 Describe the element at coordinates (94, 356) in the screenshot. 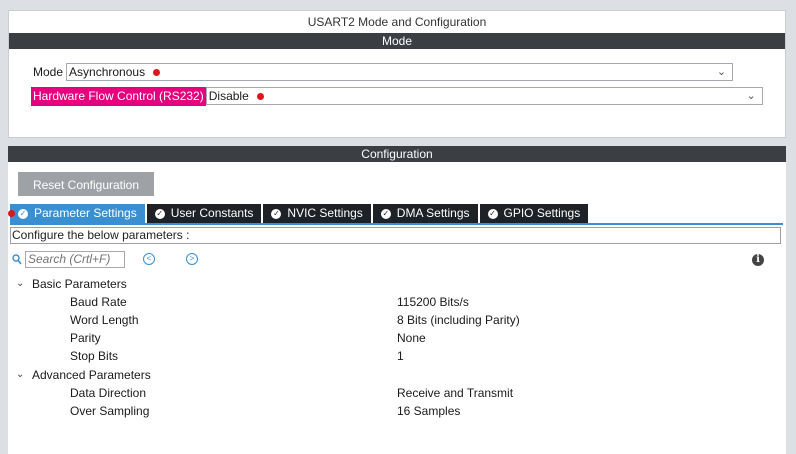

I see `param-name: Stop Bits` at that location.